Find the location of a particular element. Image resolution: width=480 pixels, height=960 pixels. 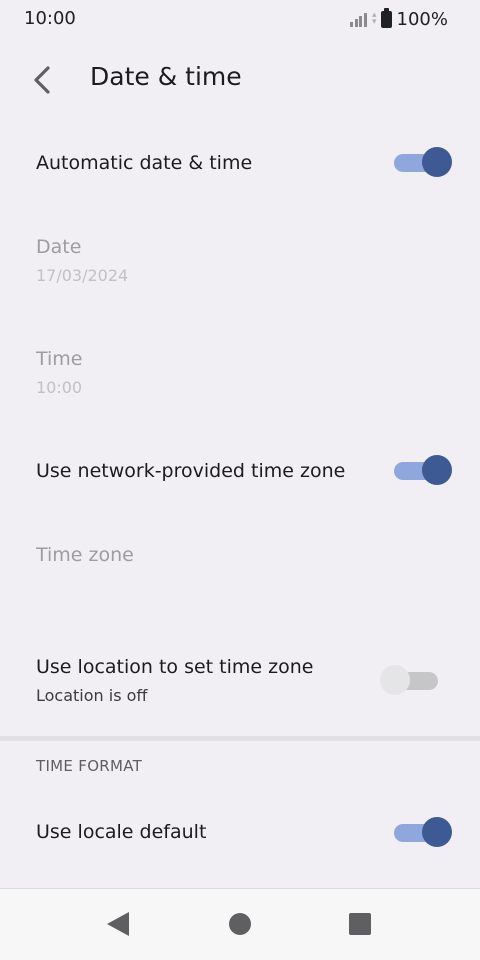

time-zone-row: Time zone is located at coordinates (240, 560).